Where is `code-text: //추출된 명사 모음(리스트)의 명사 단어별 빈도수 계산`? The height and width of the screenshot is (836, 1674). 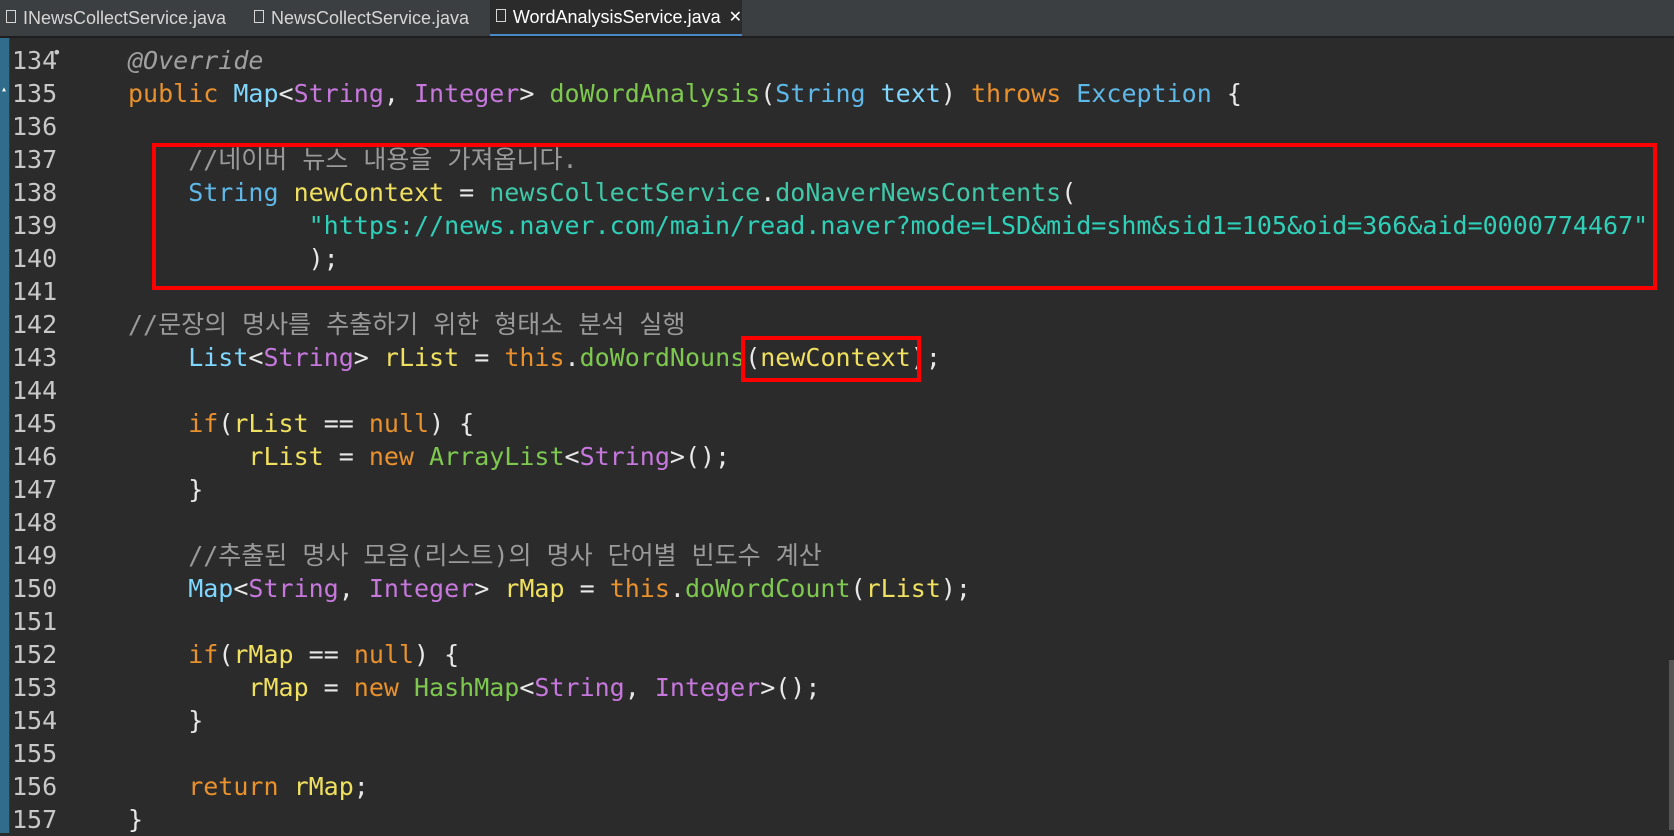
code-text: //추출된 명사 모음(리스트)의 명사 단어별 빈도수 계산 is located at coordinates (475, 555).